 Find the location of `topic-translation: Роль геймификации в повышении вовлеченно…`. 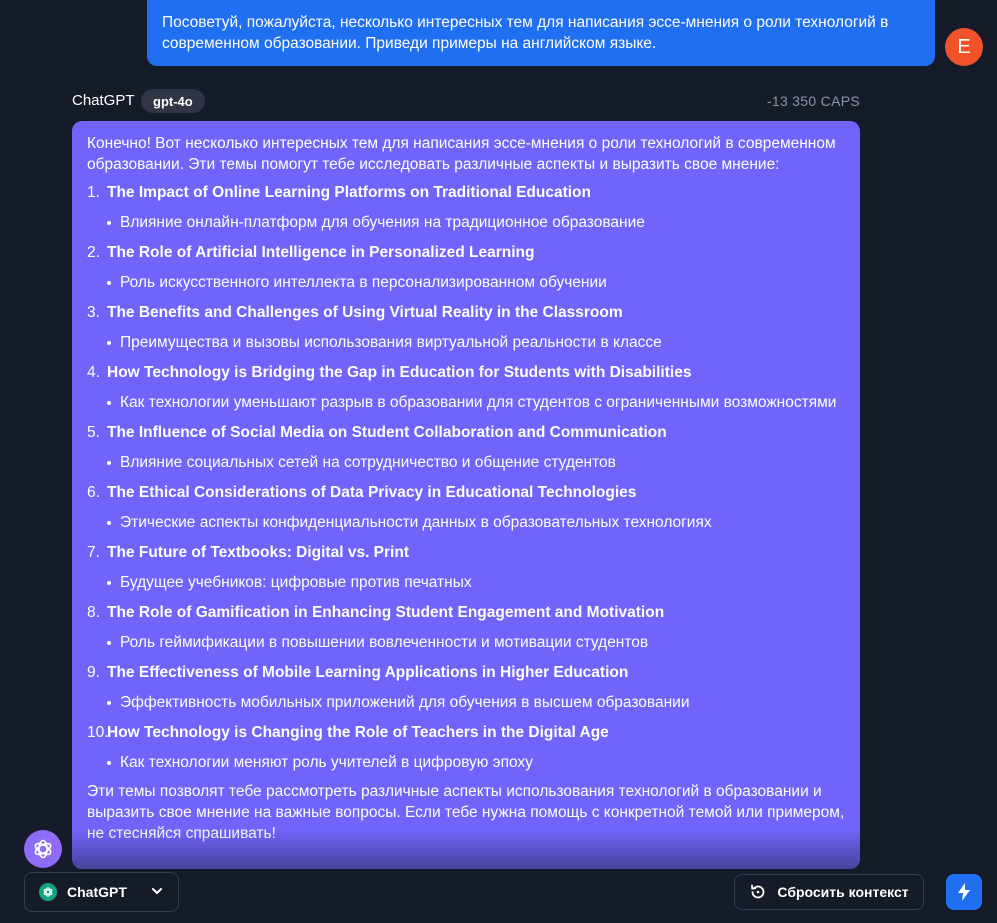

topic-translation: Роль геймификации в повышении вовлеченно… is located at coordinates (466, 643).